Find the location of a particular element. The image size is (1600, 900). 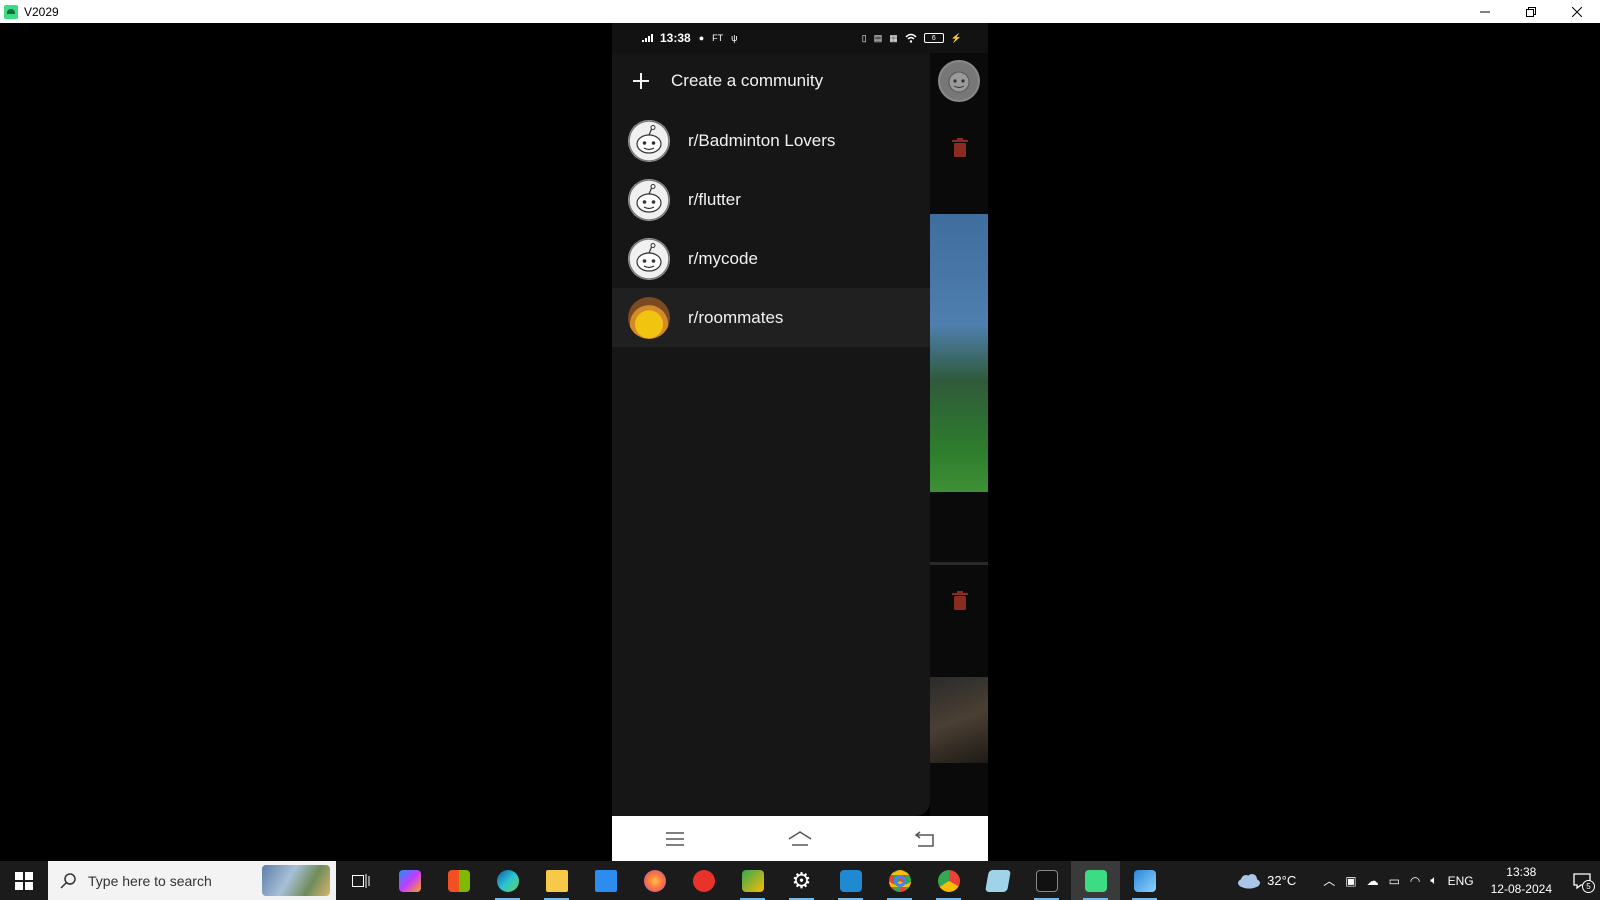

data-speed-icon: ▦ is located at coordinates (893, 37).